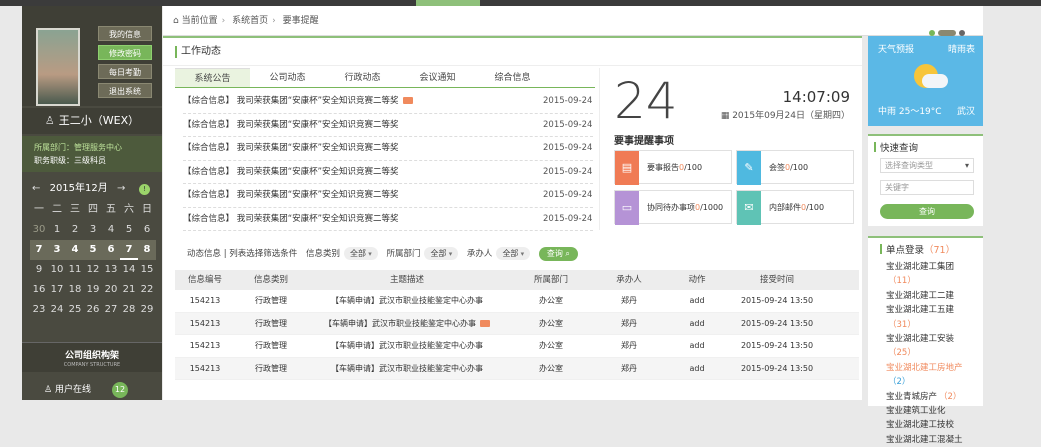 The width and height of the screenshot is (1041, 447). What do you see at coordinates (934, 274) in the screenshot?
I see `sso-item: 宝业湖北建工集团 （11）` at bounding box center [934, 274].